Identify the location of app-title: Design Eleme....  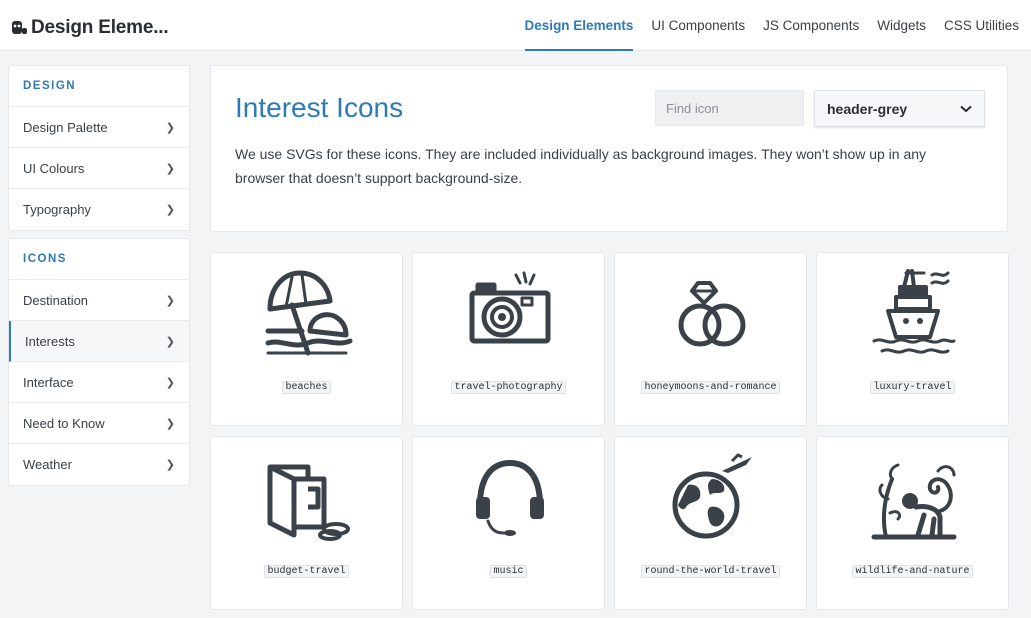
(100, 27).